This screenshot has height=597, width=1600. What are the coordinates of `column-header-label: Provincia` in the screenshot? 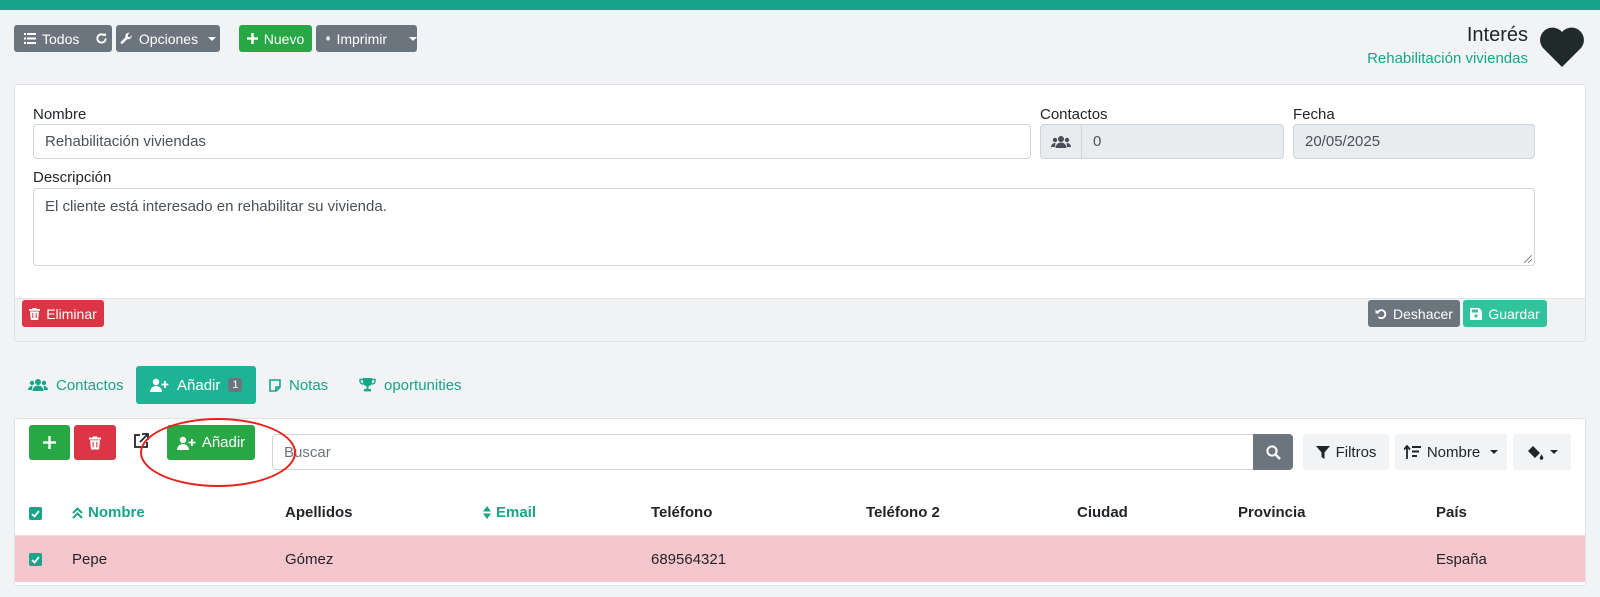 It's located at (1272, 512).